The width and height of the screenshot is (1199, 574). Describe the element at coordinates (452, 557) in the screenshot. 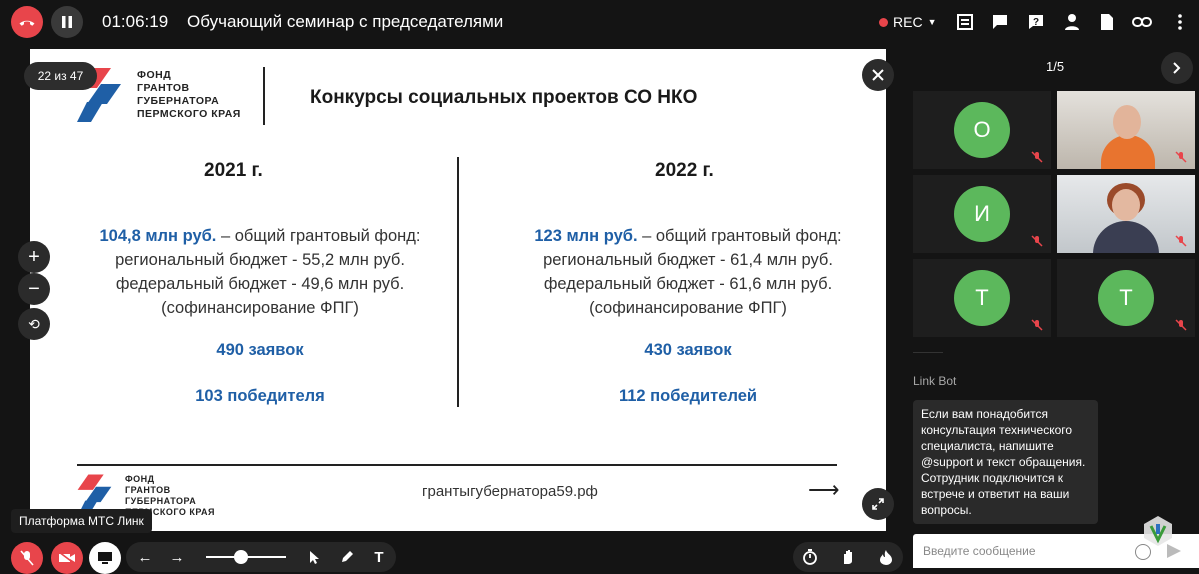

I see `bottom-toolbar: ← → T` at that location.